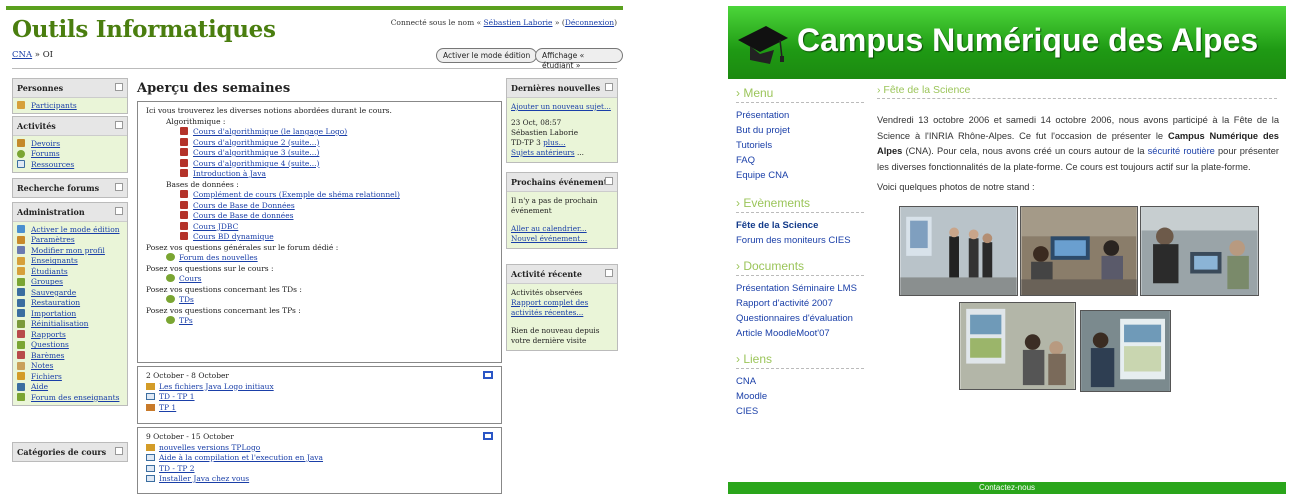 The image size is (1292, 494). What do you see at coordinates (53, 292) in the screenshot?
I see `admin-menu-label: Sauvegarde` at bounding box center [53, 292].